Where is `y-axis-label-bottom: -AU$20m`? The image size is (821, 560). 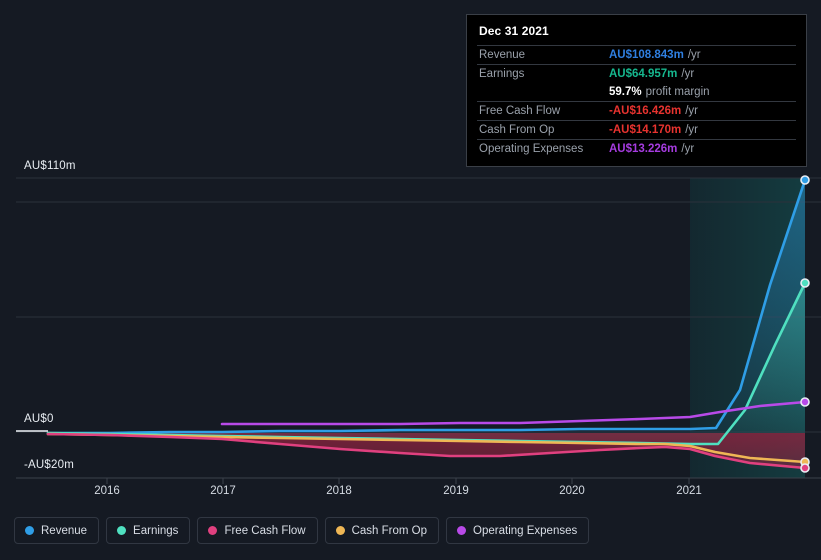
y-axis-label-bottom: -AU$20m is located at coordinates (49, 465).